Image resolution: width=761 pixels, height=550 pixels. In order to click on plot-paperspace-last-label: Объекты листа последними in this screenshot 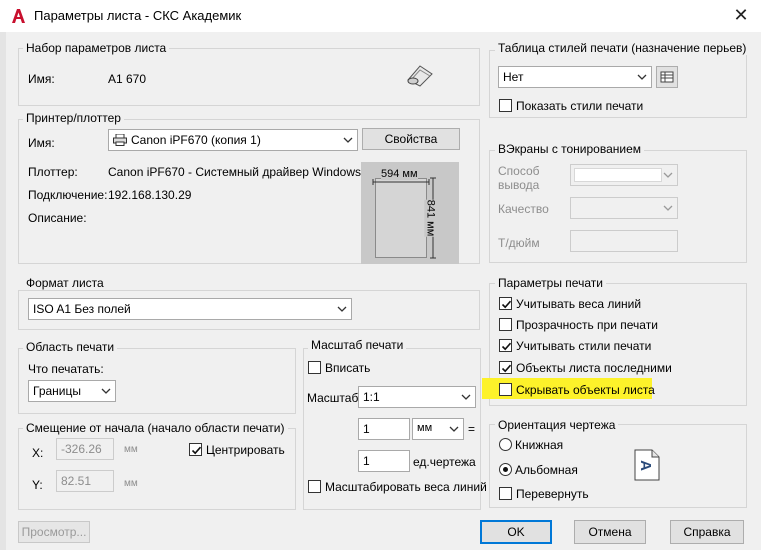, I will do `click(594, 368)`.